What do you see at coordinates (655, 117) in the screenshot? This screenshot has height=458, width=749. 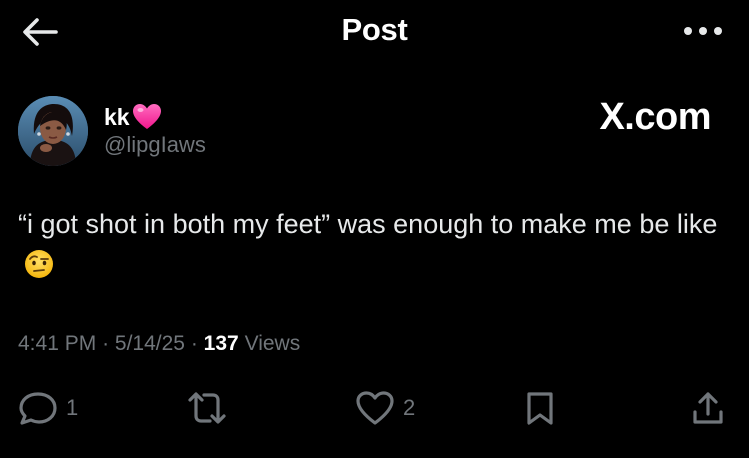 I see `x-watermark: X.com` at bounding box center [655, 117].